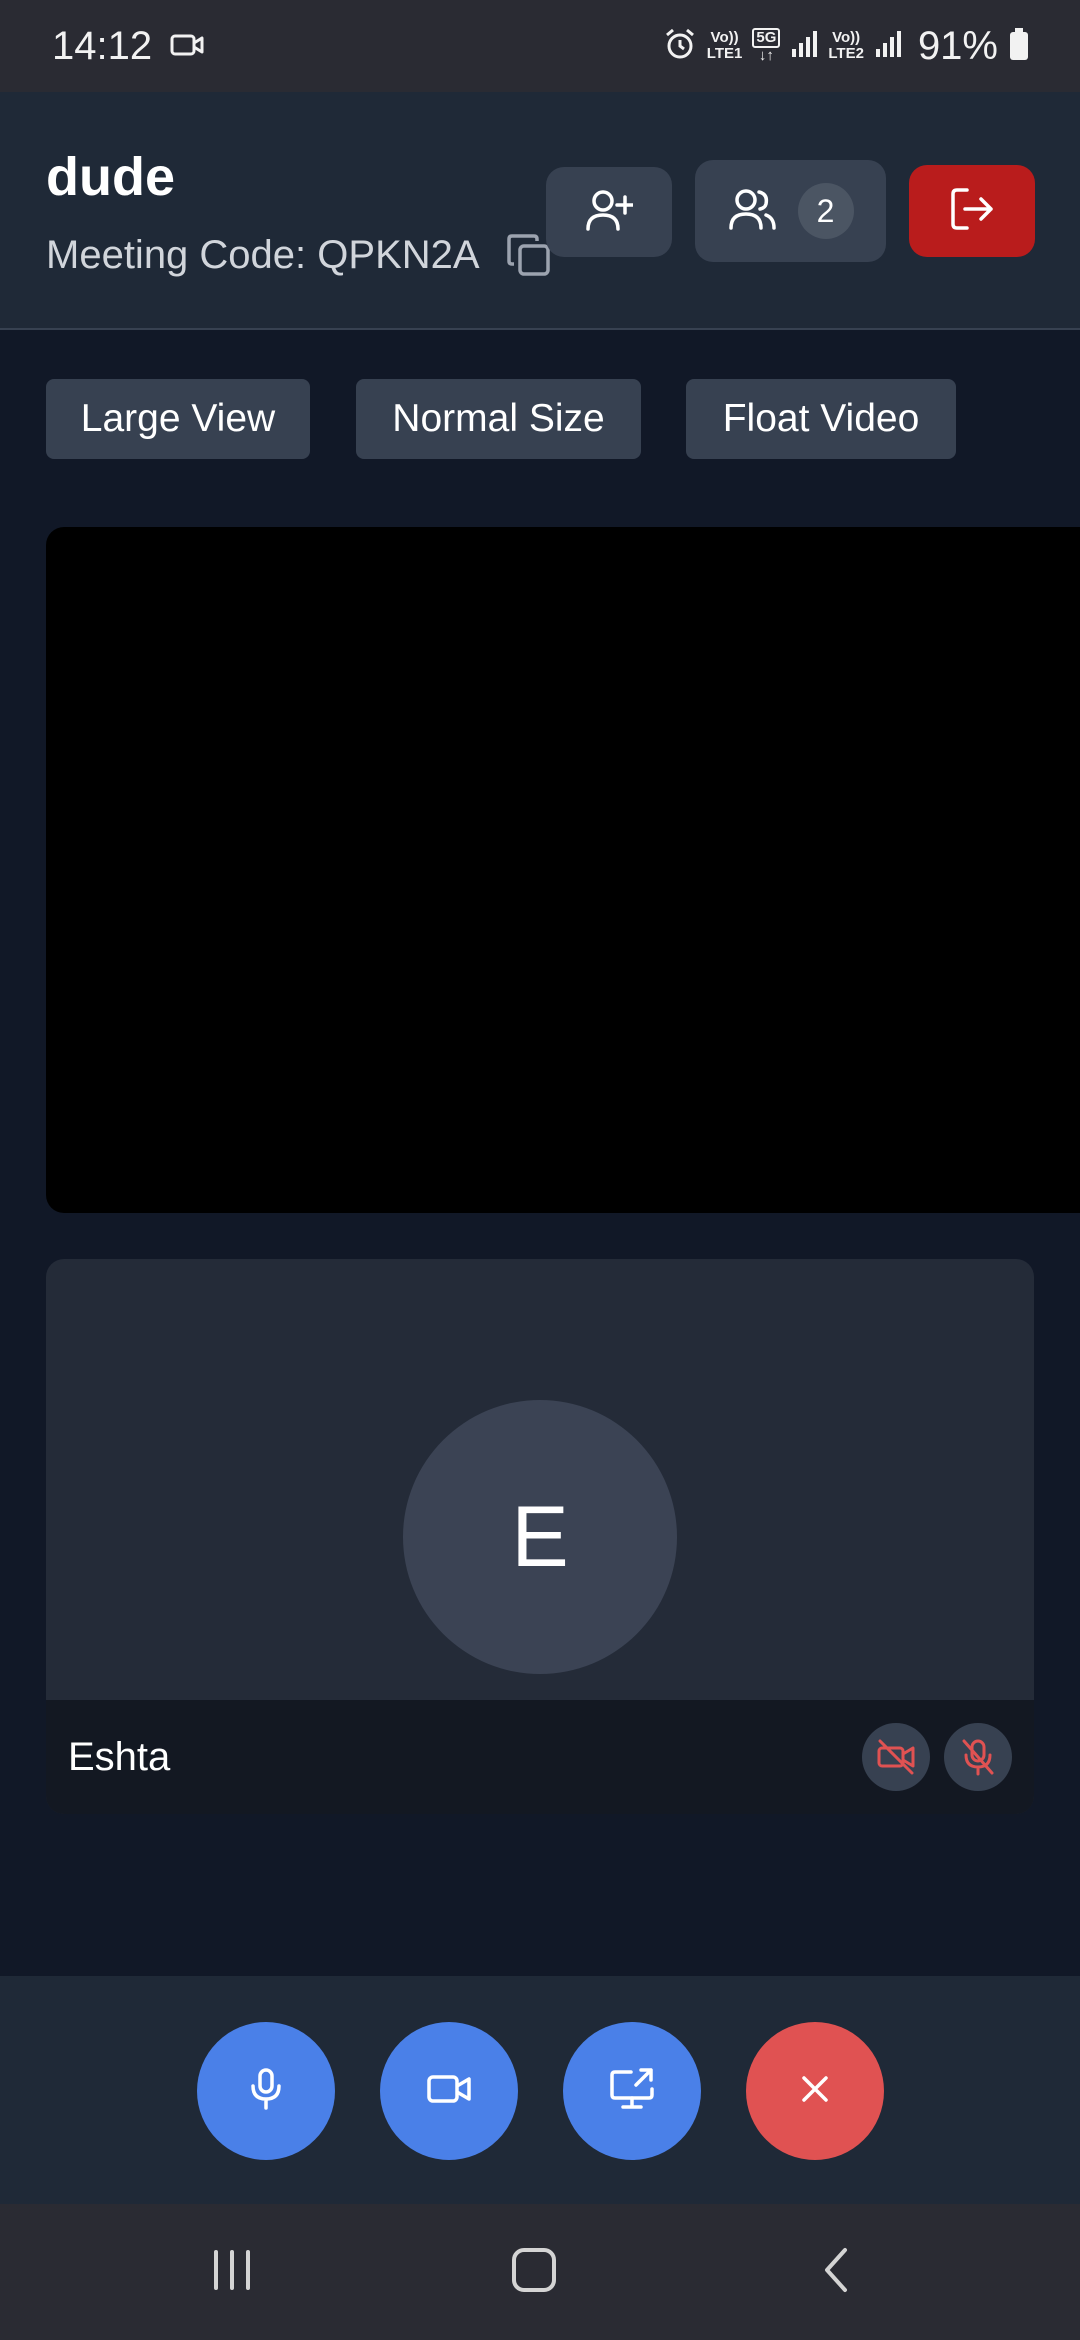  What do you see at coordinates (540, 2090) in the screenshot?
I see `call-controls` at bounding box center [540, 2090].